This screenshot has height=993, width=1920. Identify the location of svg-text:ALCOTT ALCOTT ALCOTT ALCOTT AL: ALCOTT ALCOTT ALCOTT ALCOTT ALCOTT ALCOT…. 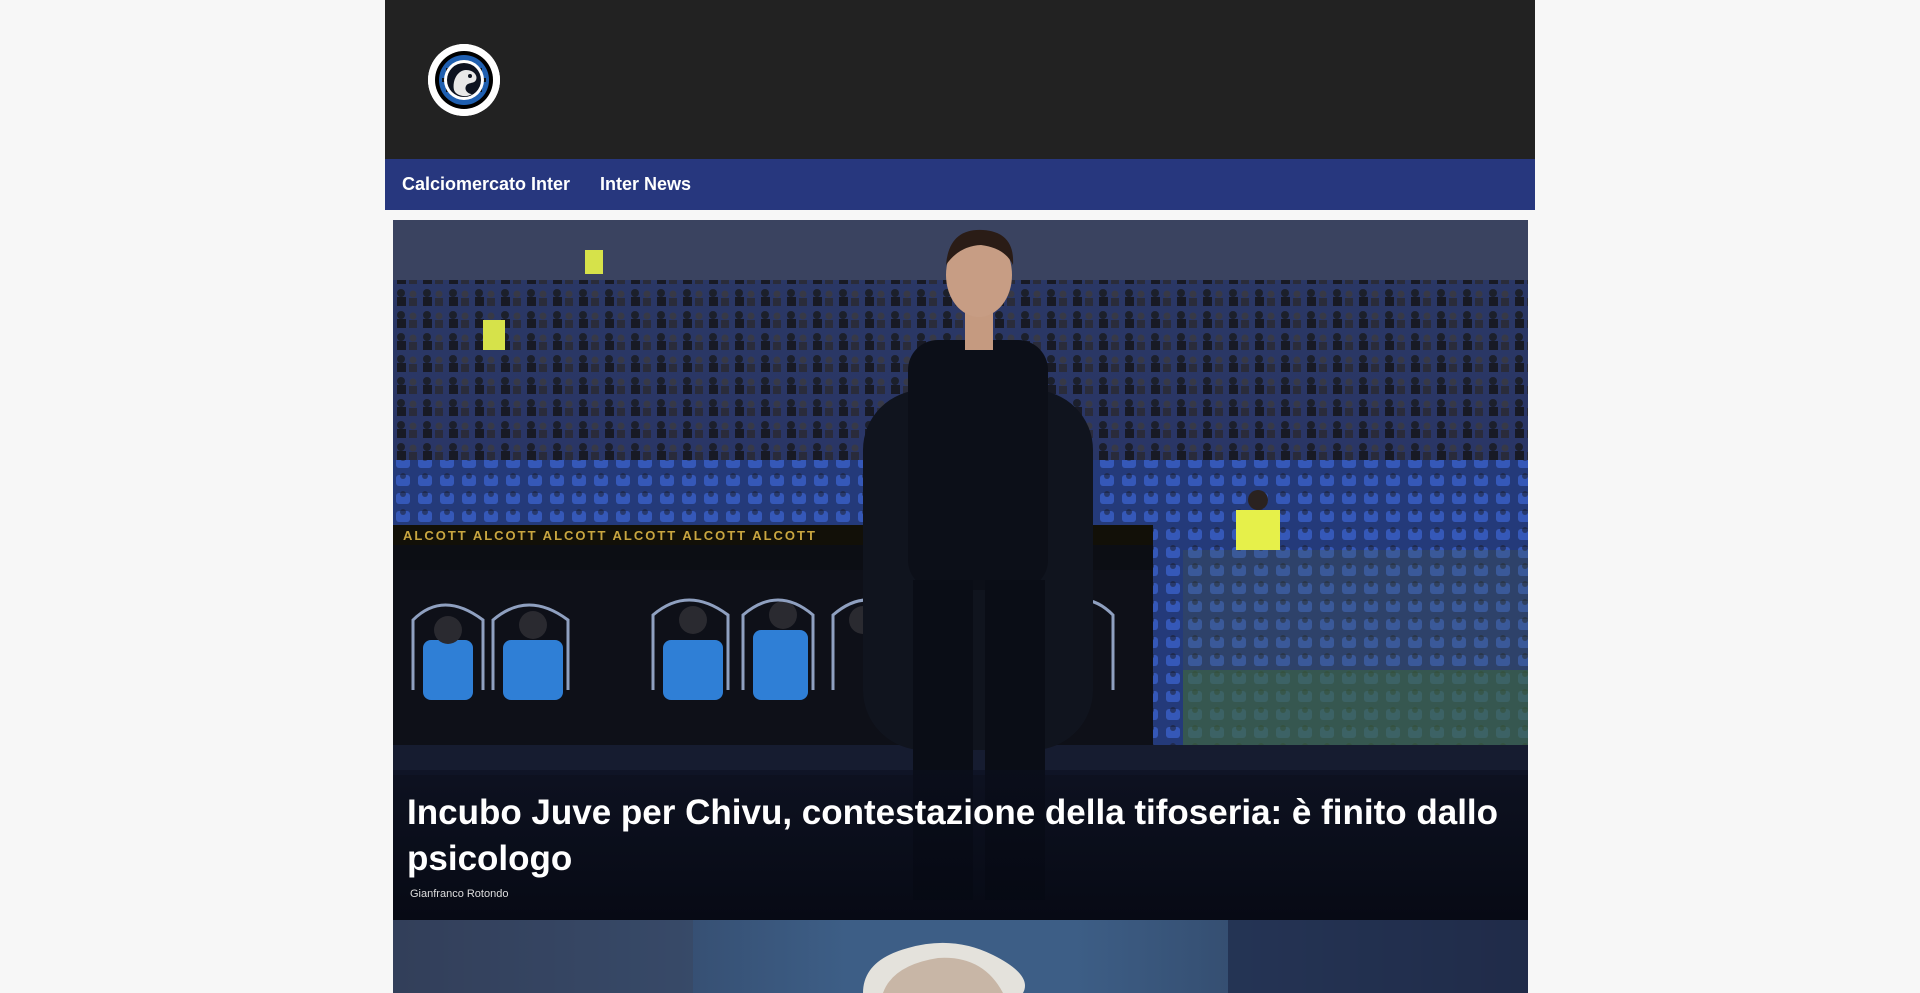
(610, 535).